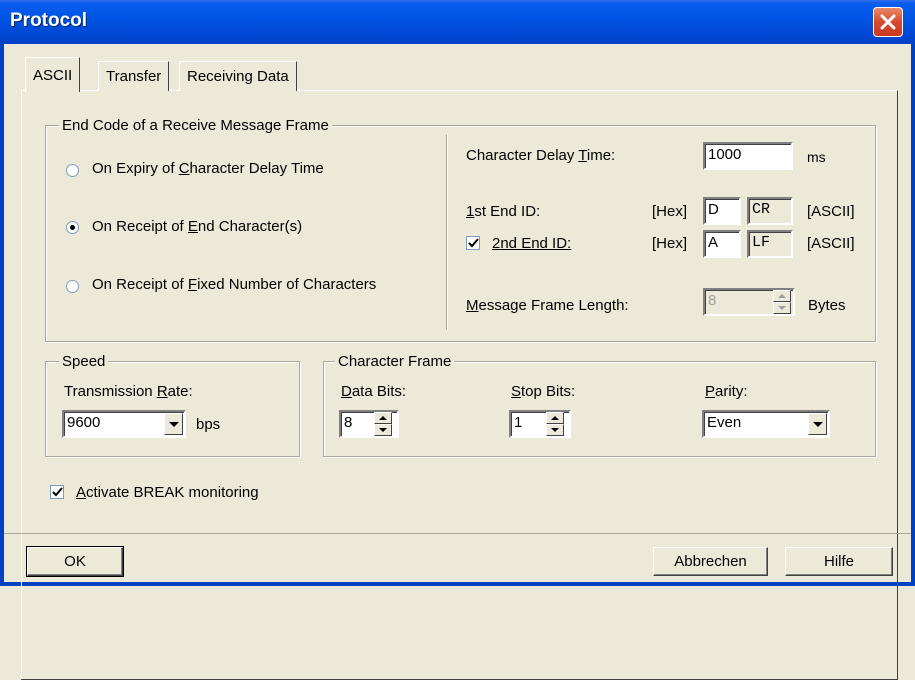 This screenshot has height=680, width=915. Describe the element at coordinates (2, 315) in the screenshot. I see `window-frame-left` at that location.